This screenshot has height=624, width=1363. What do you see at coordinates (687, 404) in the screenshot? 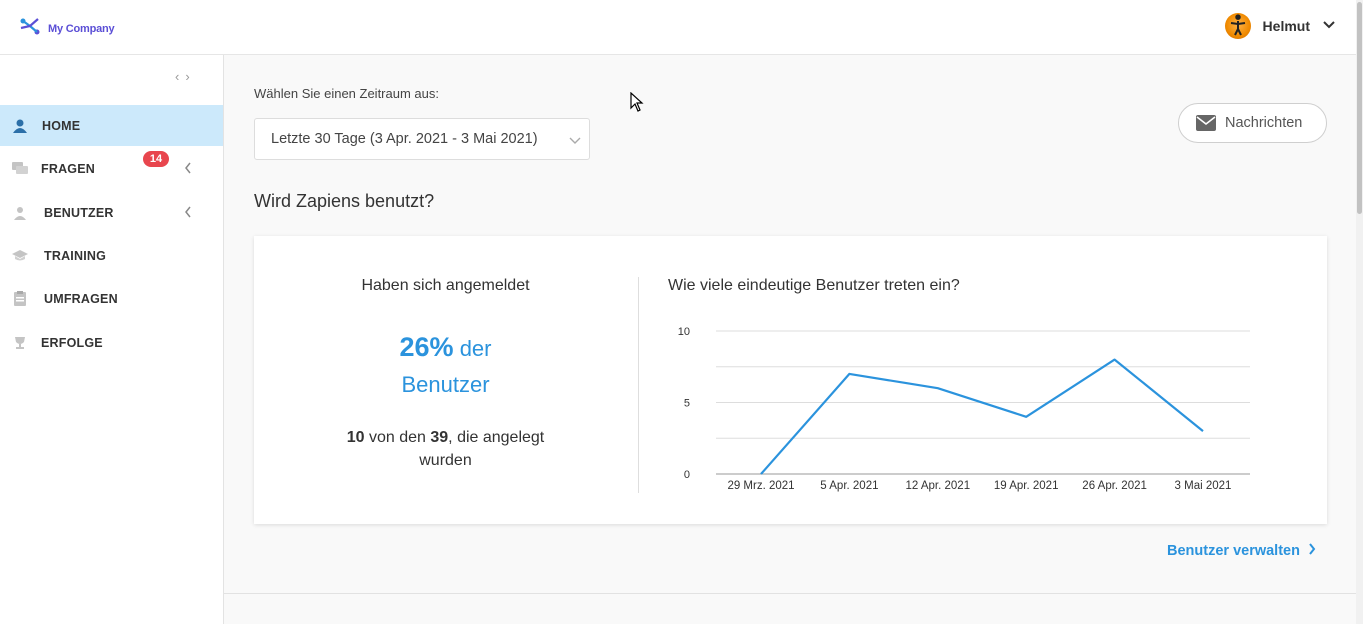
I see `y-tick-label: 5` at bounding box center [687, 404].